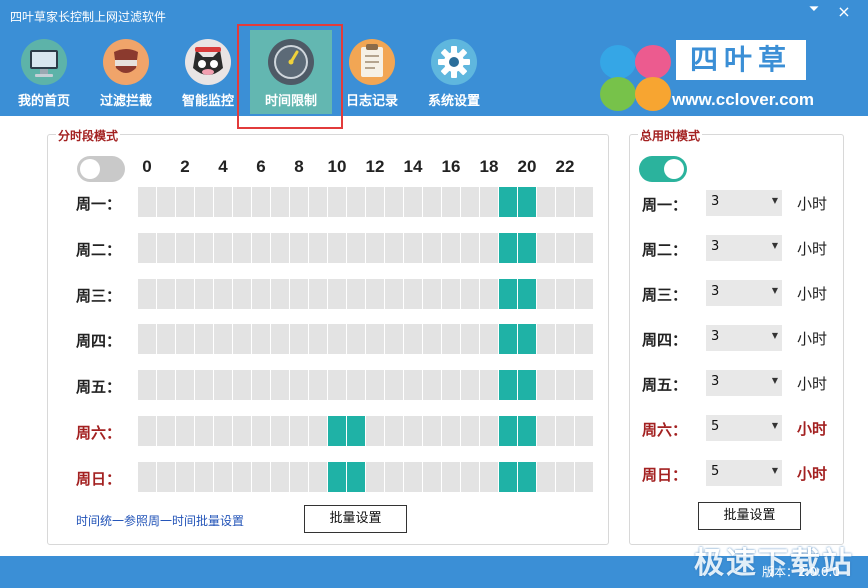 The height and width of the screenshot is (588, 868). I want to click on nav-home: 我的首页, so click(44, 72).